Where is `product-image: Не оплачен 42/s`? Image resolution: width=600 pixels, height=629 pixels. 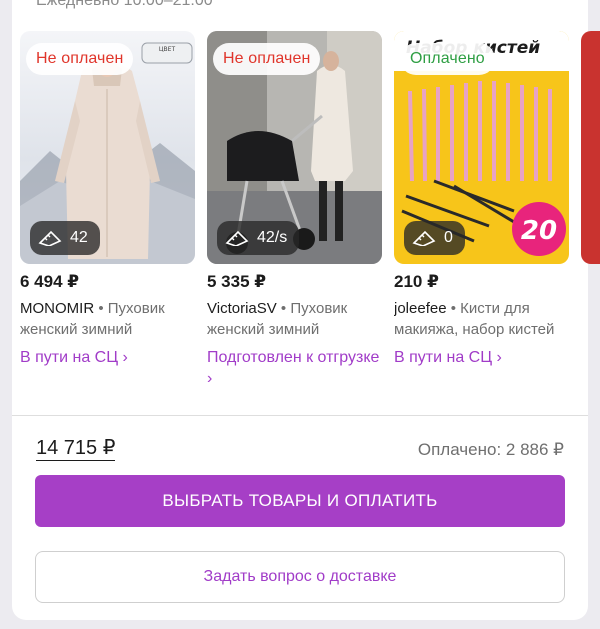 product-image: Не оплачен 42/s is located at coordinates (294, 147).